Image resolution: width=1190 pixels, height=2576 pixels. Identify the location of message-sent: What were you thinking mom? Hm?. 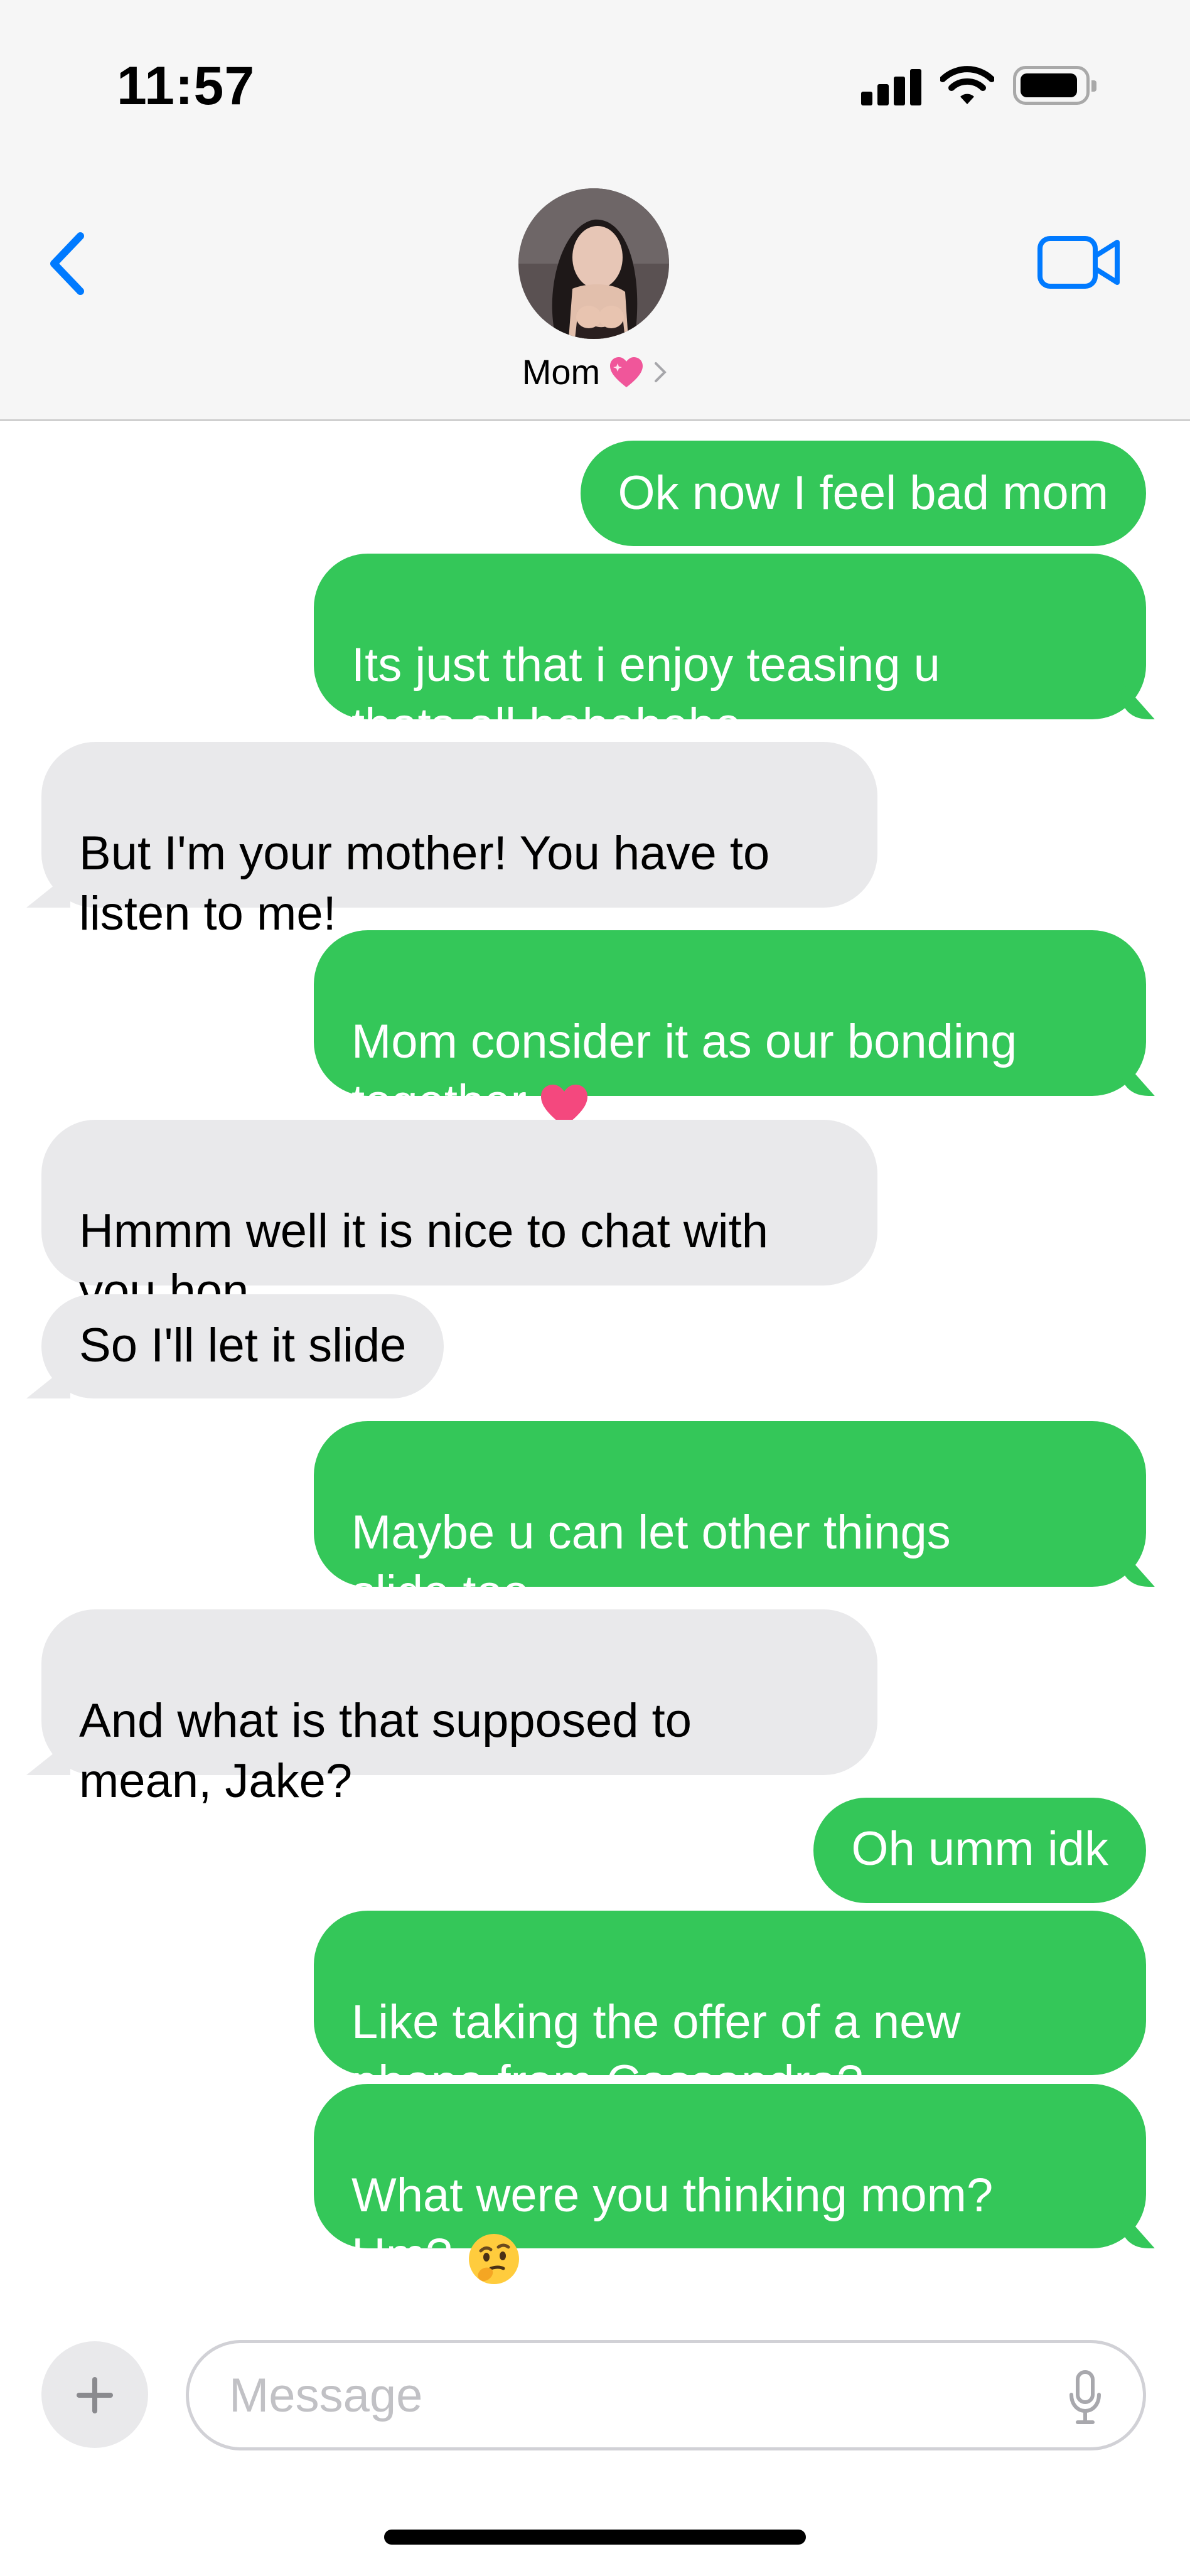
(730, 2184).